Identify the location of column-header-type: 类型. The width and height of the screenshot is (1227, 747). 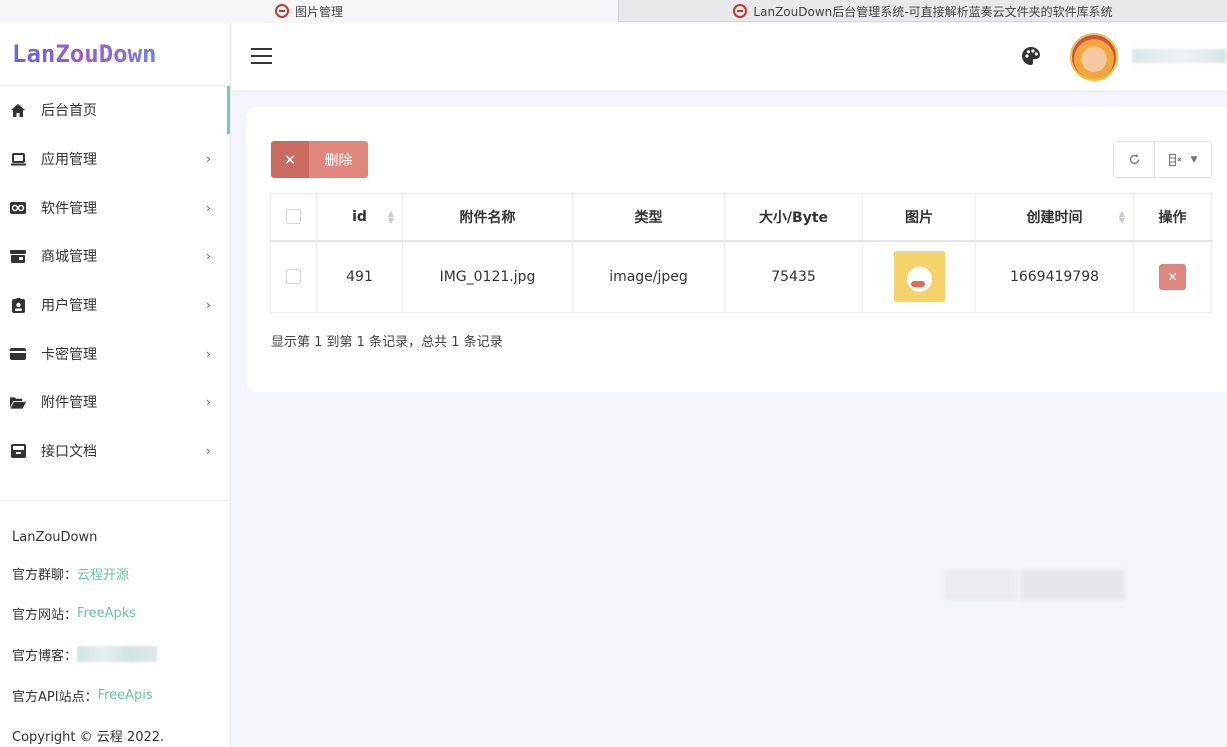
(648, 217).